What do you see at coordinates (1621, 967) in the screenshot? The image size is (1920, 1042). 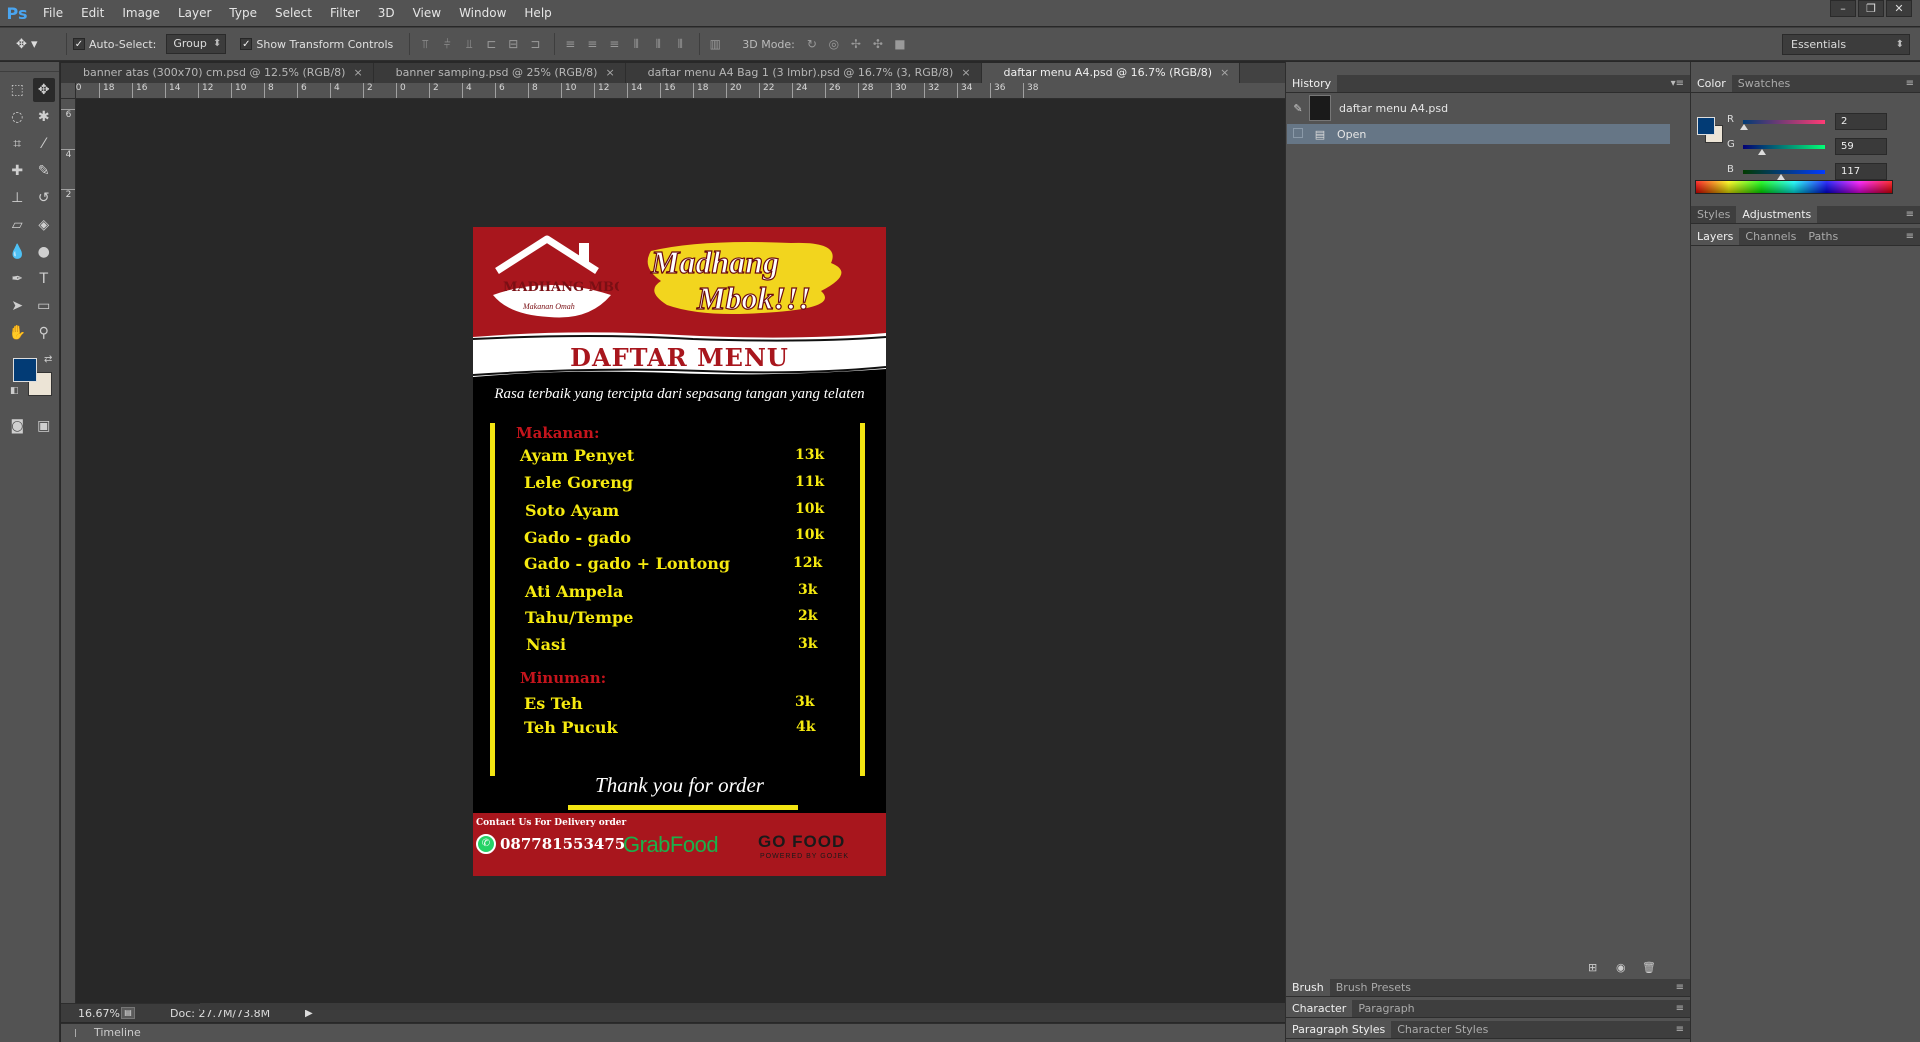 I see `new-snapshot-icon: ◉` at bounding box center [1621, 967].